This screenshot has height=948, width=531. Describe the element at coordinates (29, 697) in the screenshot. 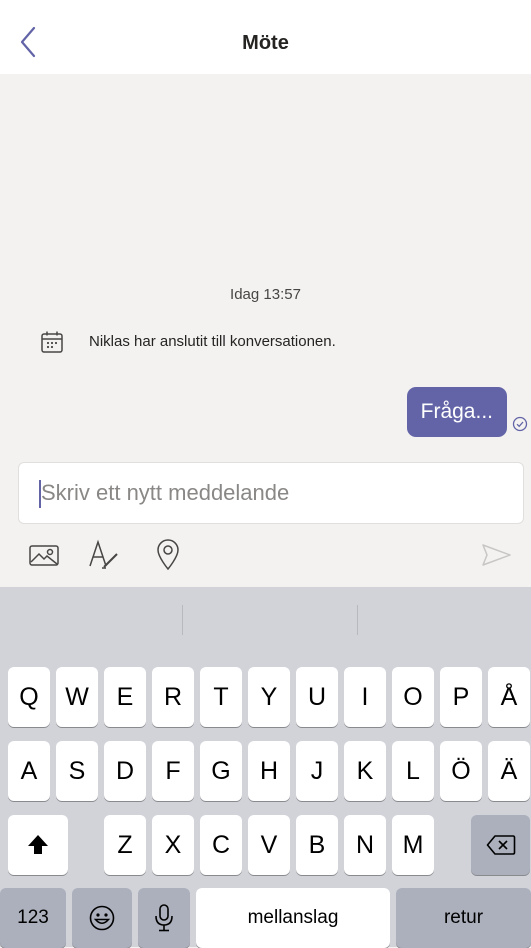

I see `key-q: Q` at that location.